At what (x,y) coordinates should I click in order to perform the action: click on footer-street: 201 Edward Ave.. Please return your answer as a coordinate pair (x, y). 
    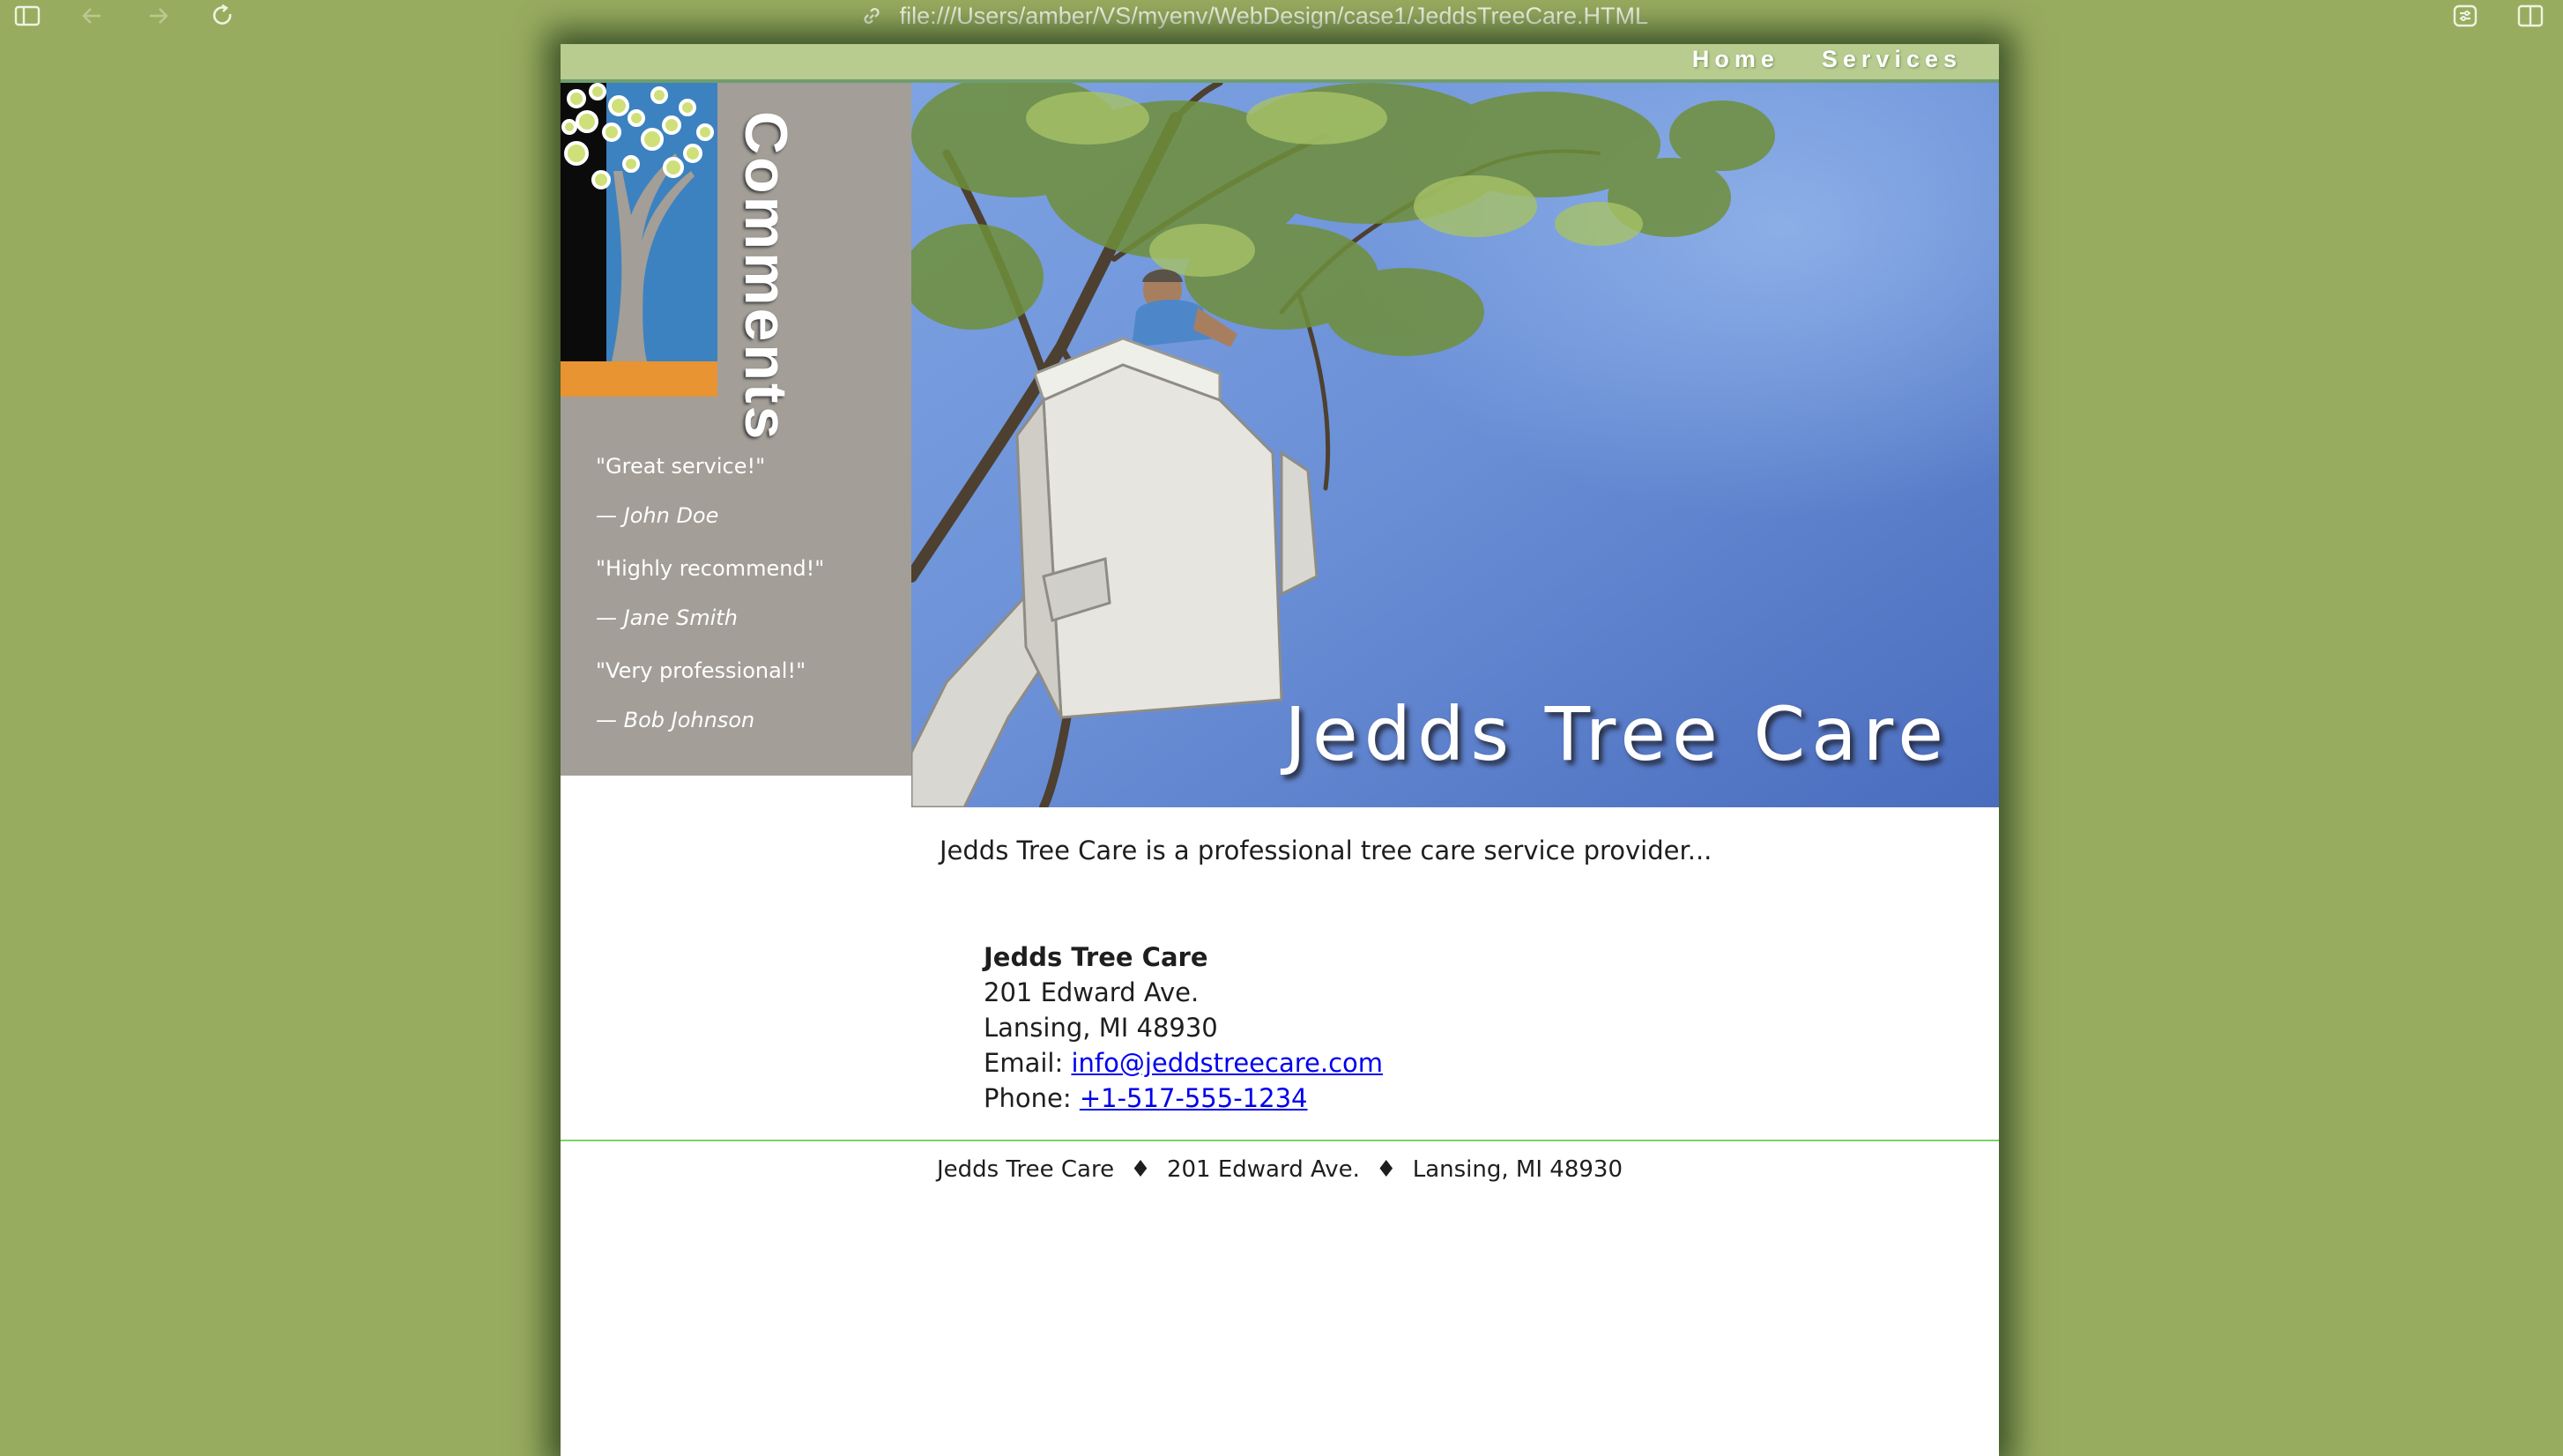
    Looking at the image, I should click on (1263, 1169).